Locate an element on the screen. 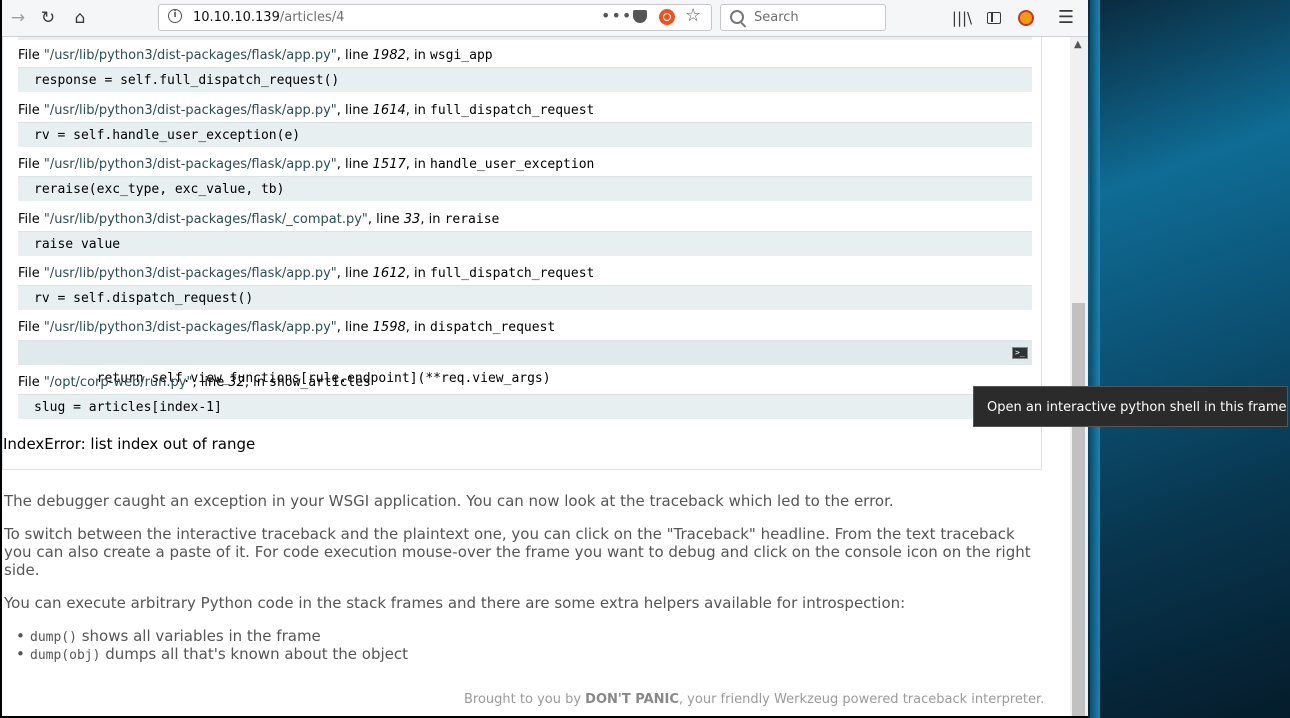  scroll-up-icon: ▲ is located at coordinates (1078, 44).